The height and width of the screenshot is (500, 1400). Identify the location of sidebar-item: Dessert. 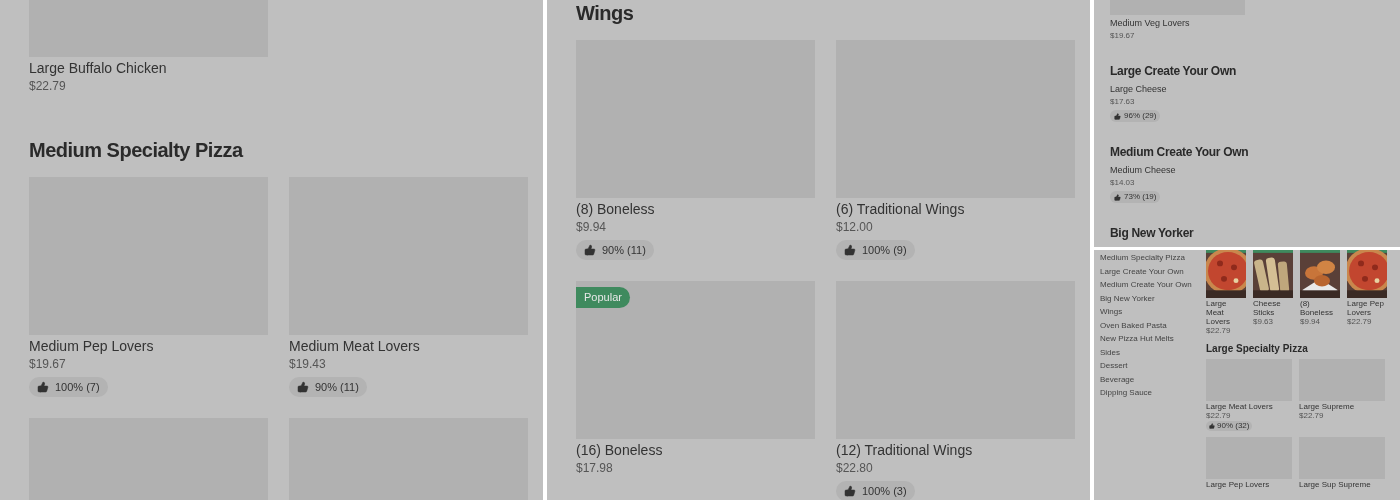
(1114, 366).